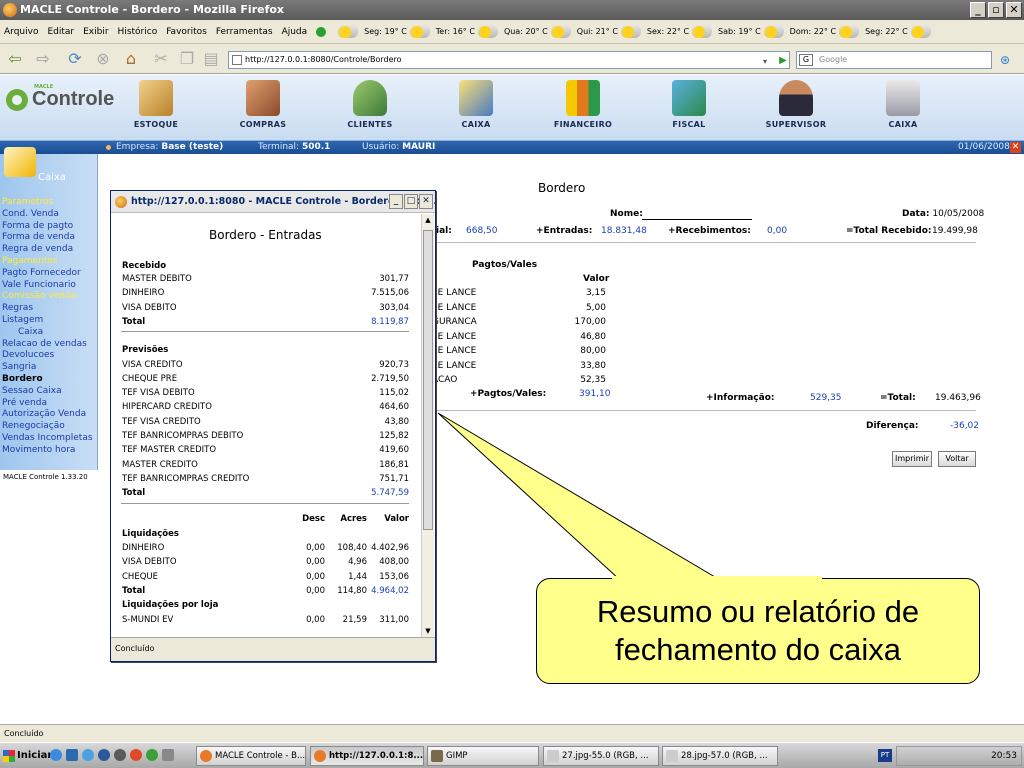 The image size is (1024, 768). Describe the element at coordinates (783, 61) in the screenshot. I see `go-icon: ▶` at that location.